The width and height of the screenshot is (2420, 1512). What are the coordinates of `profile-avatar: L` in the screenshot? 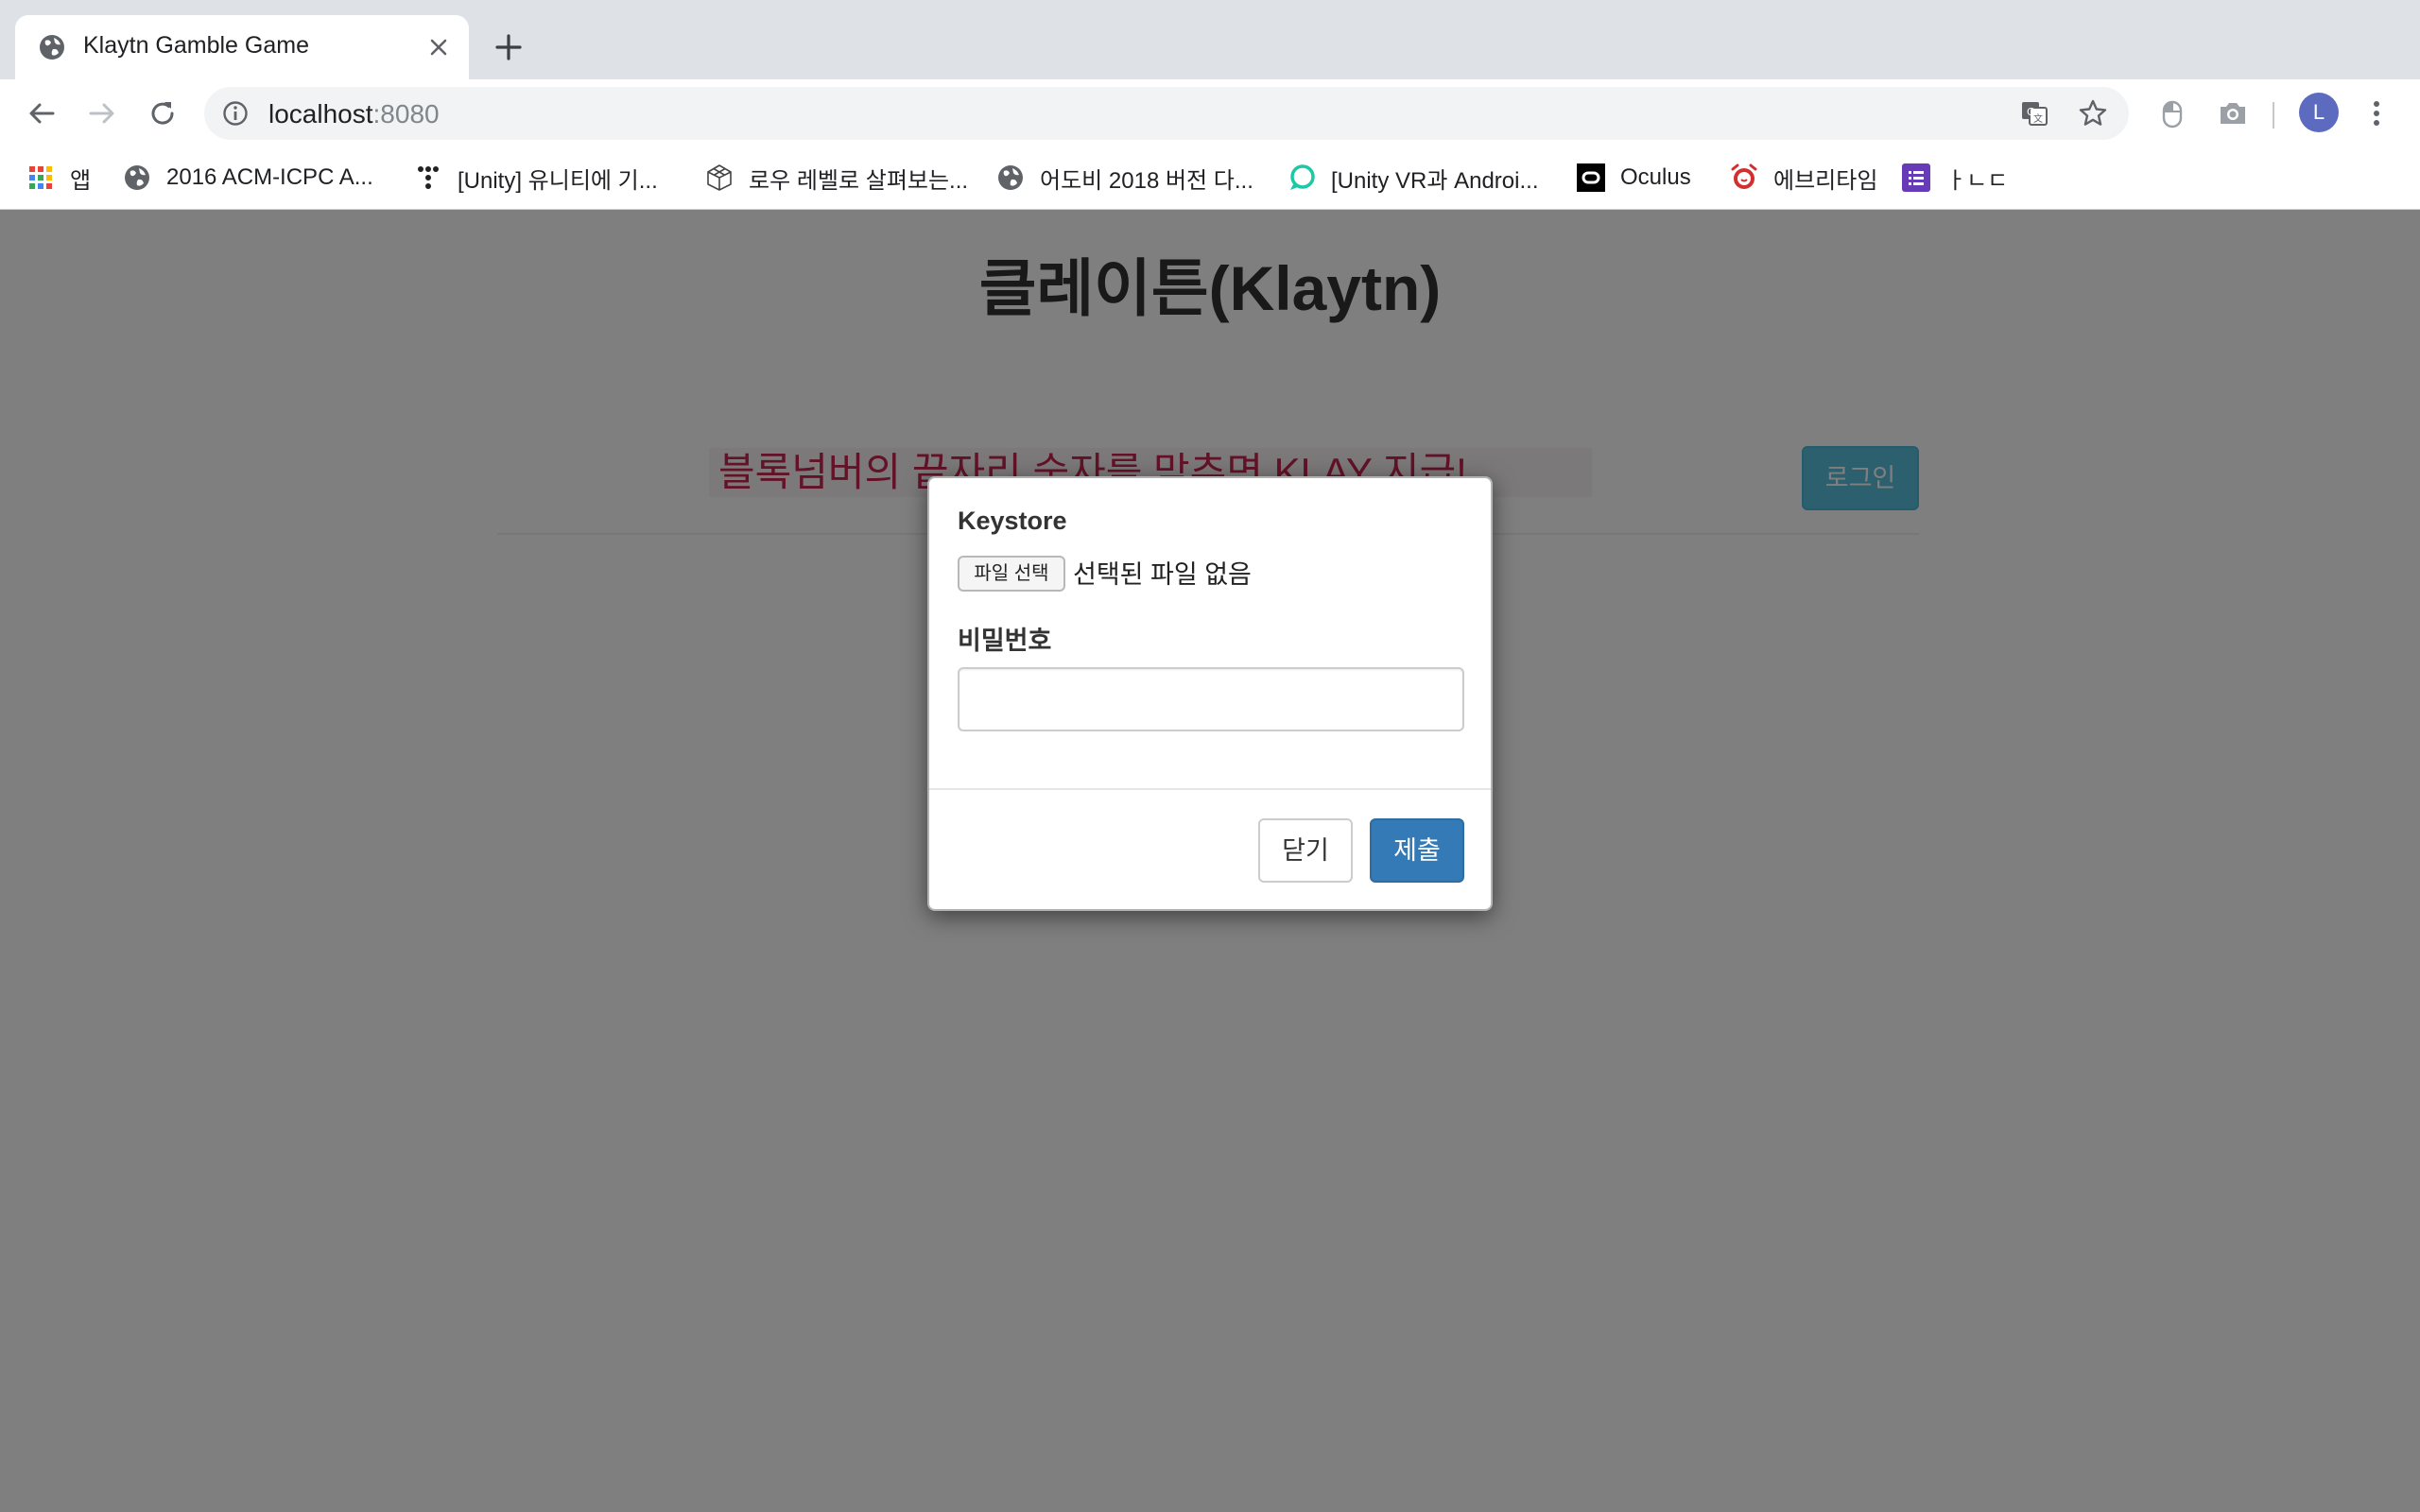 It's located at (2319, 112).